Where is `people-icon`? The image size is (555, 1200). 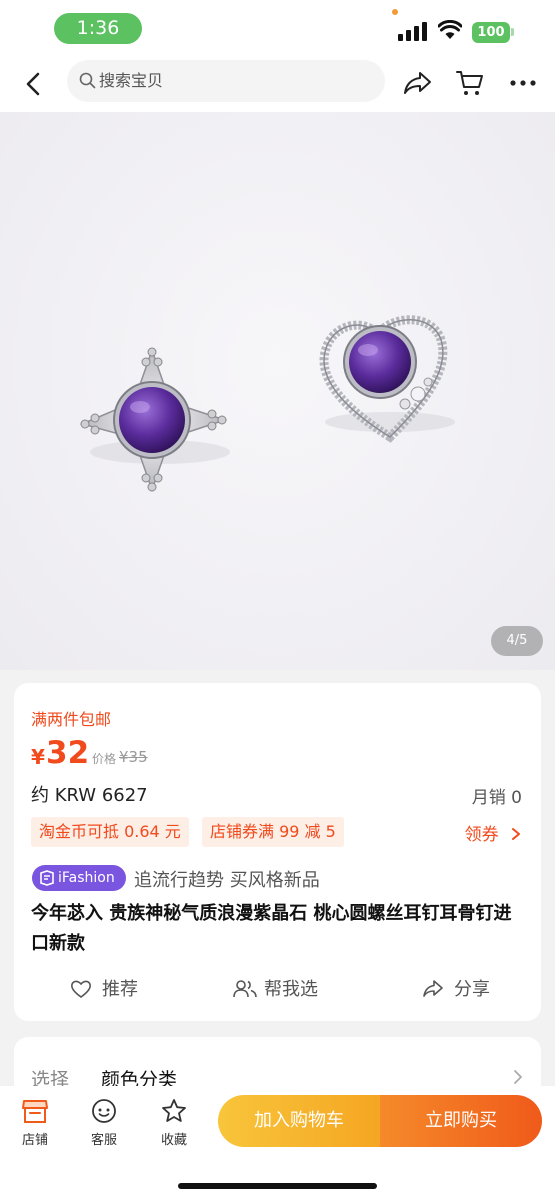 people-icon is located at coordinates (245, 989).